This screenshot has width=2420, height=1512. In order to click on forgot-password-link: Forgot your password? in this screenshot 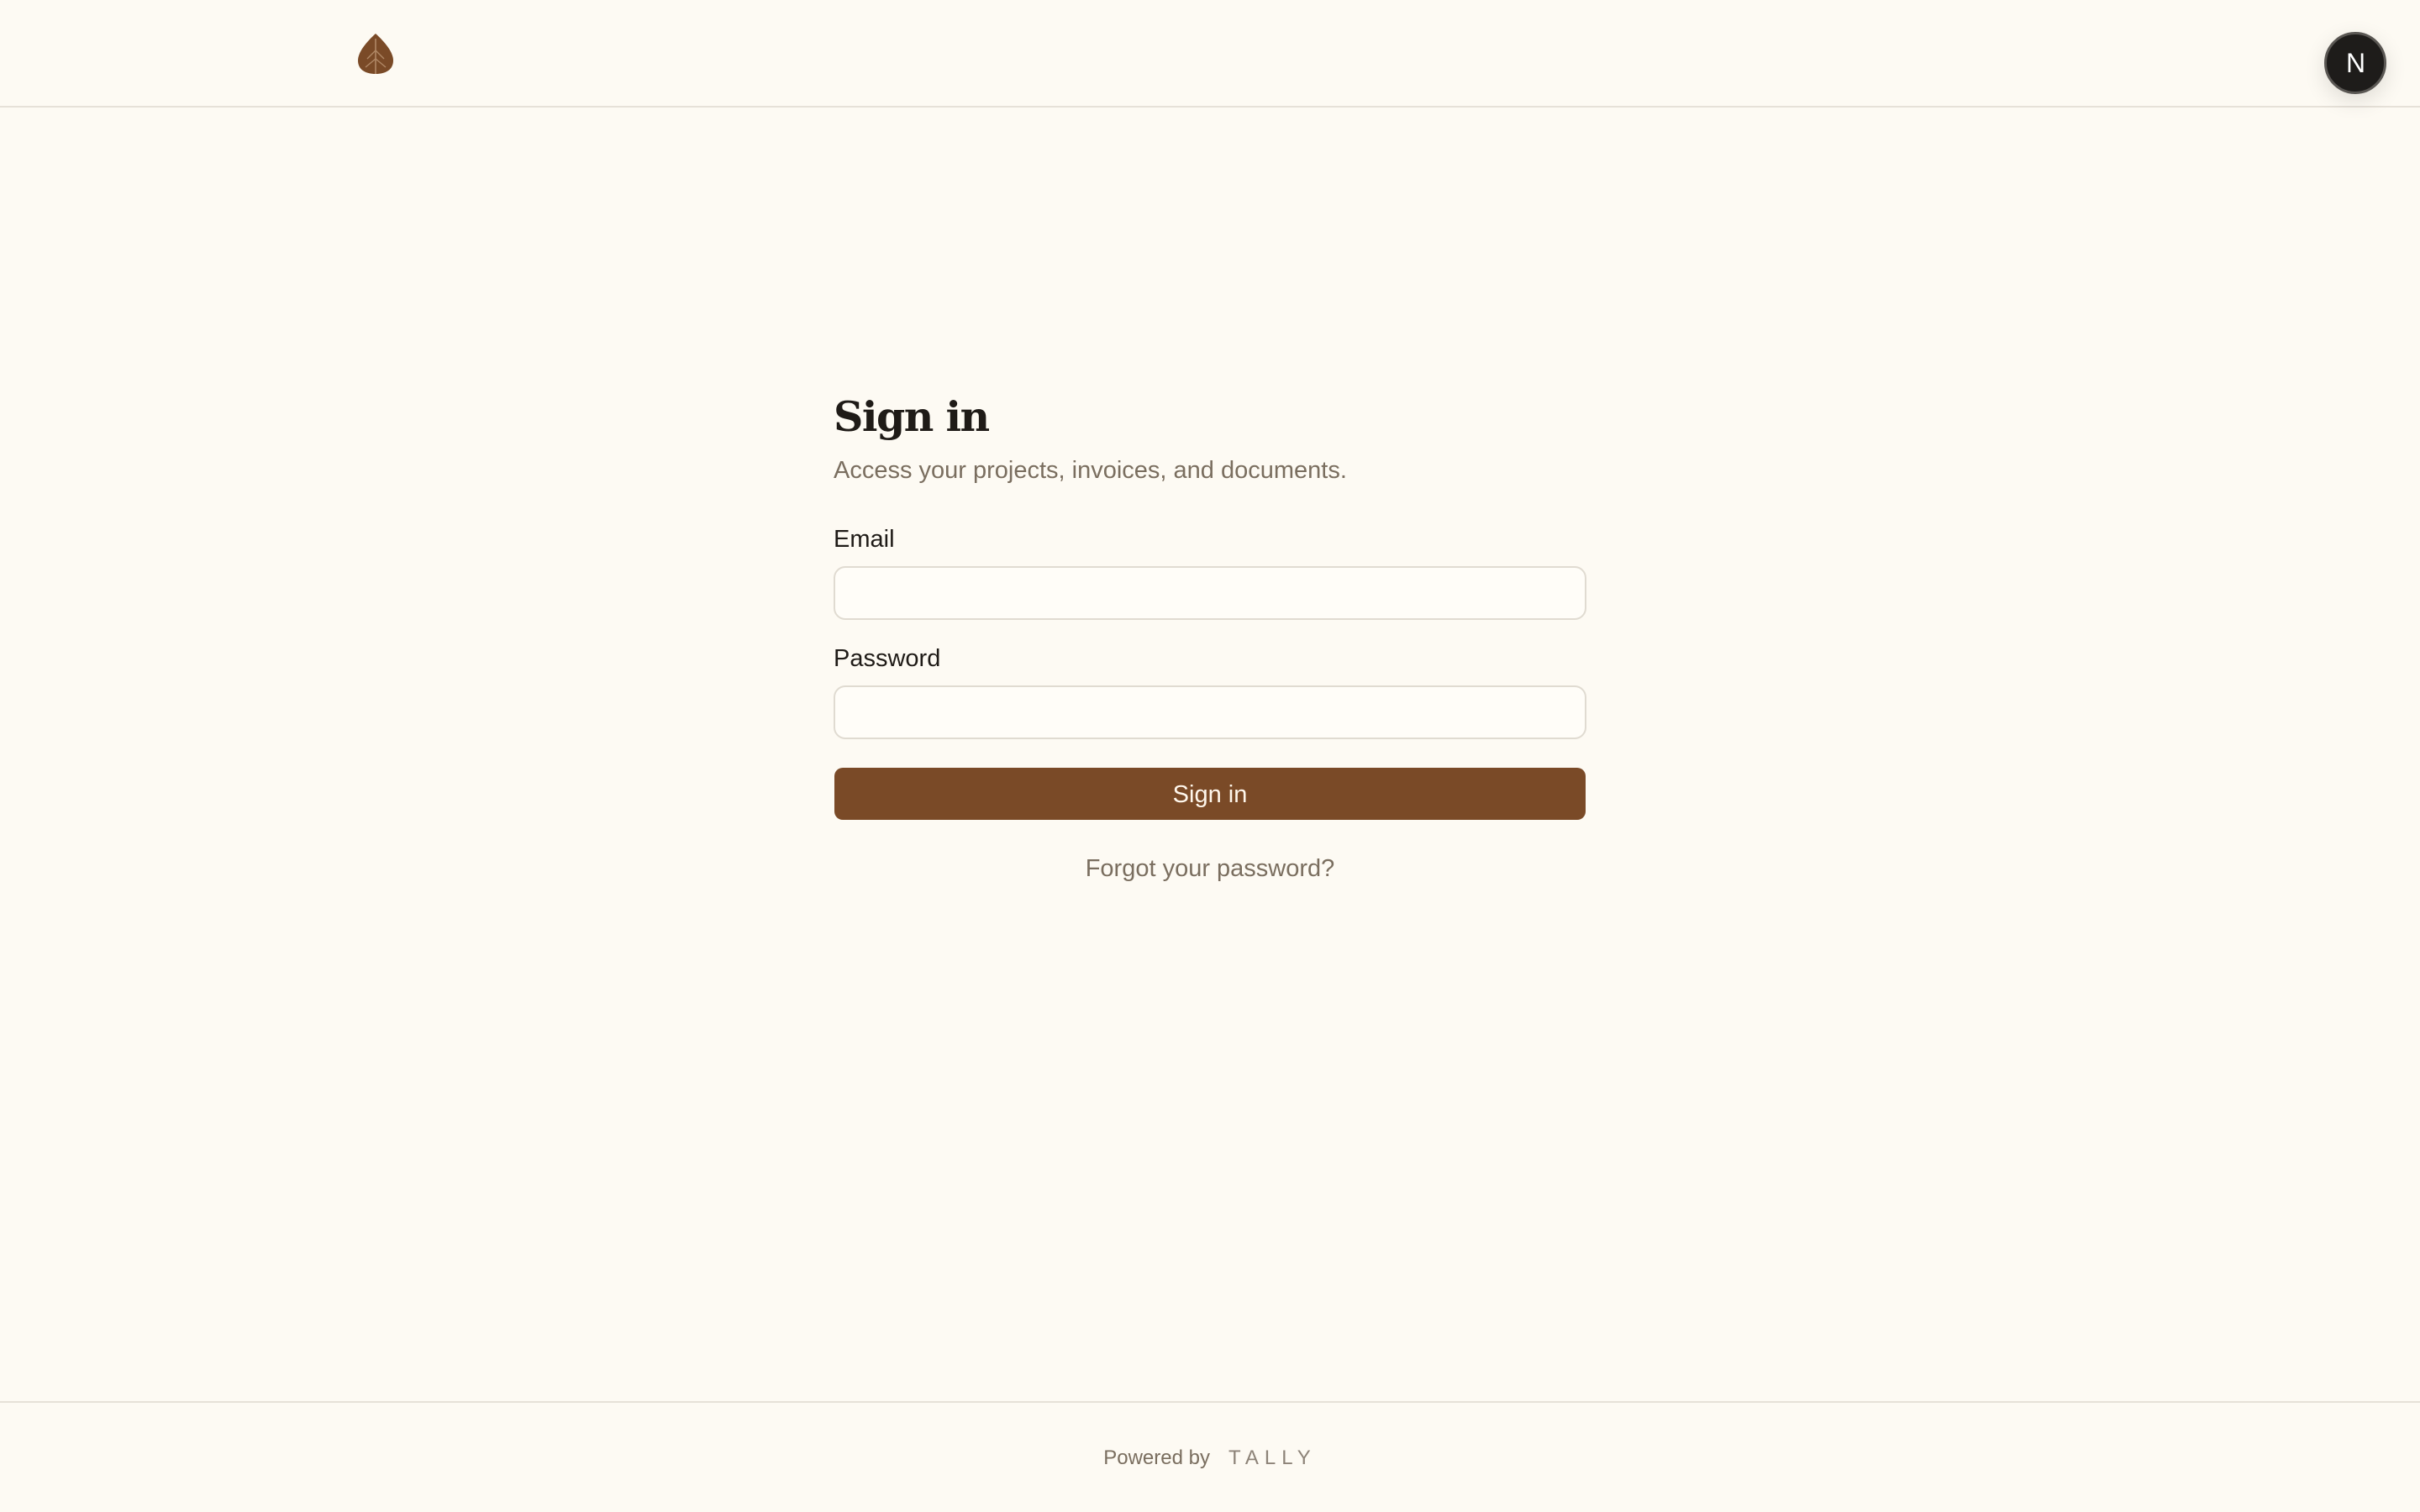, I will do `click(1210, 868)`.